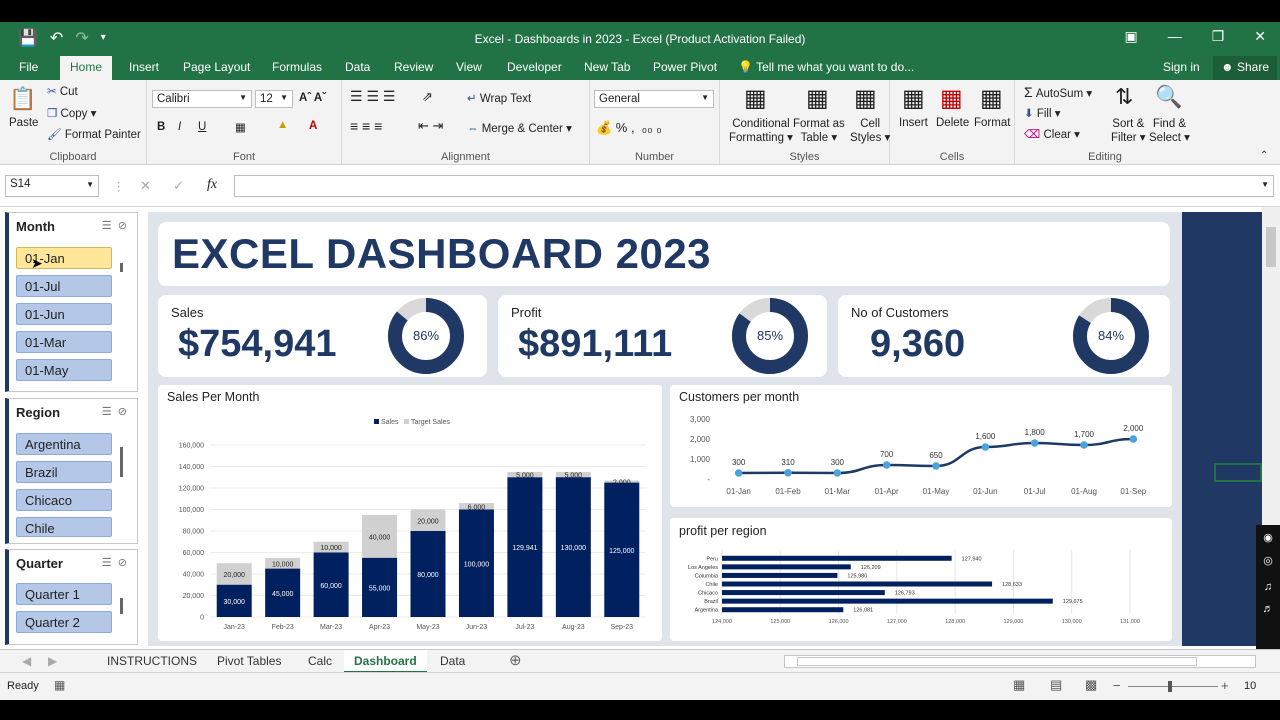  Describe the element at coordinates (372, 96) in the screenshot. I see `align-top-icons: ☰ ☰ ☰` at that location.